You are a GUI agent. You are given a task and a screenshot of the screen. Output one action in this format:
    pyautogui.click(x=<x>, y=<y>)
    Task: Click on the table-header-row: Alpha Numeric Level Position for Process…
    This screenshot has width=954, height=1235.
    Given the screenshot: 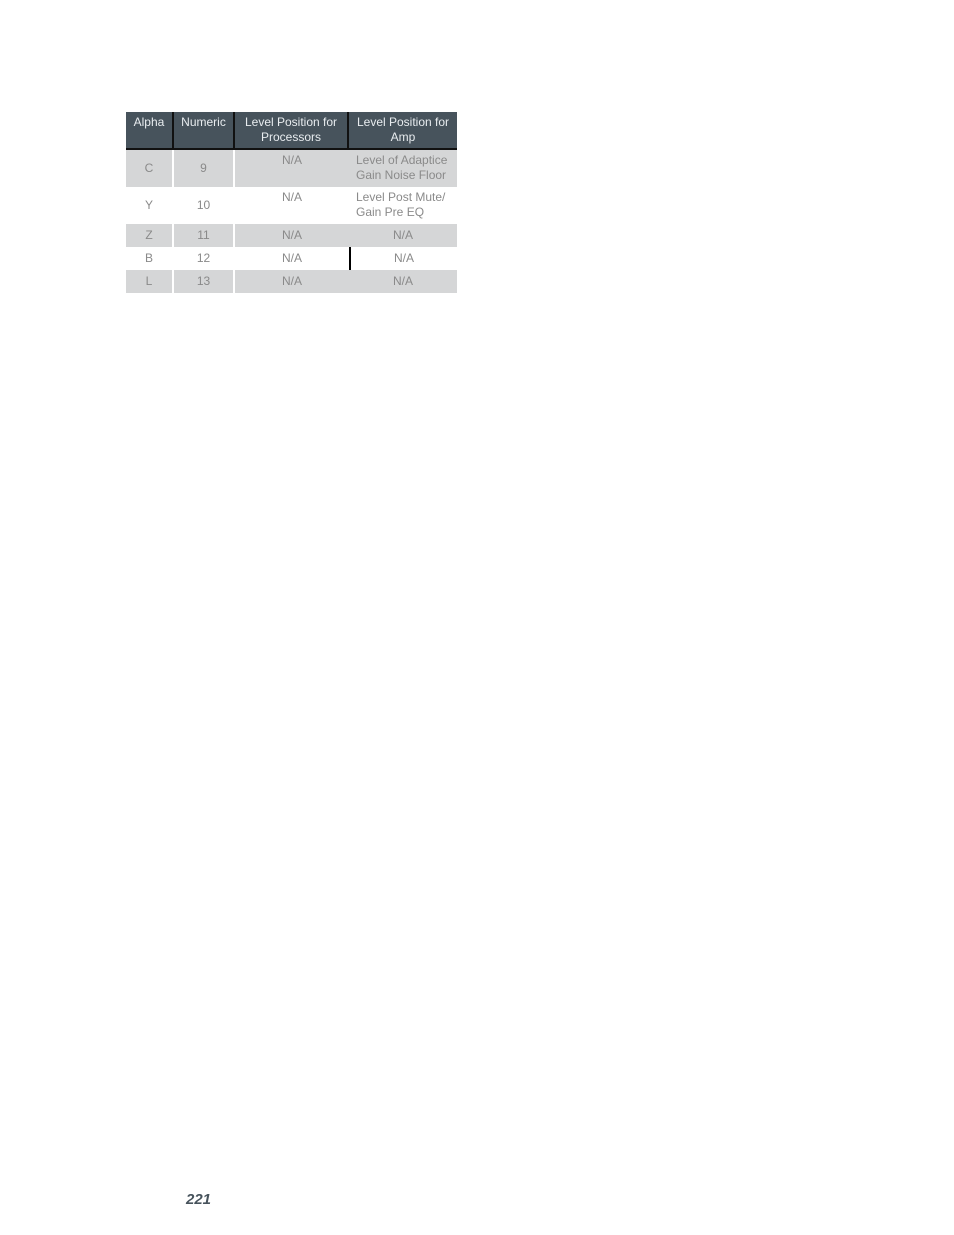 What is the action you would take?
    pyautogui.click(x=291, y=131)
    